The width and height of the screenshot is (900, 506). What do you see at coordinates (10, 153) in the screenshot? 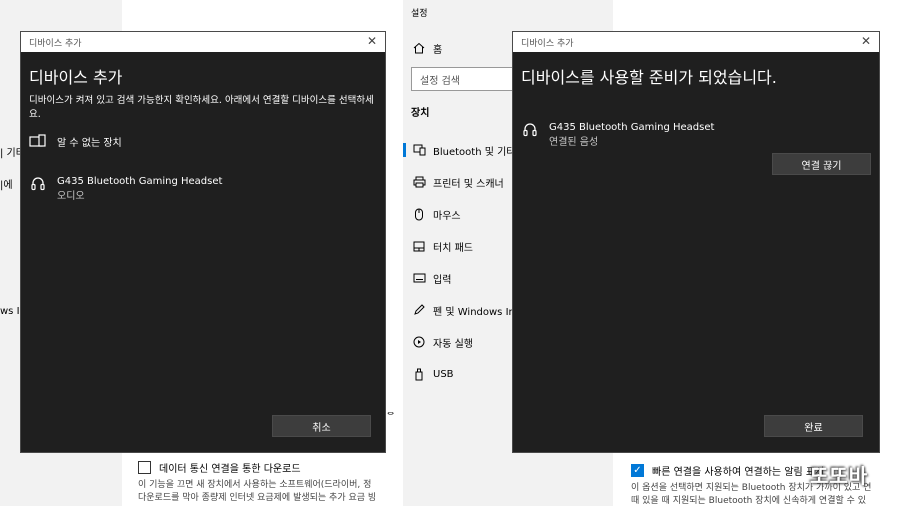
I see `bg-fragment: | 기타` at bounding box center [10, 153].